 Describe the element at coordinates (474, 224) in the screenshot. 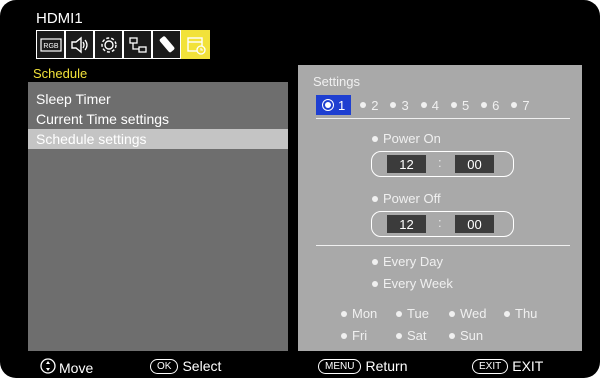

I see `power-off-minute-field: 00` at that location.